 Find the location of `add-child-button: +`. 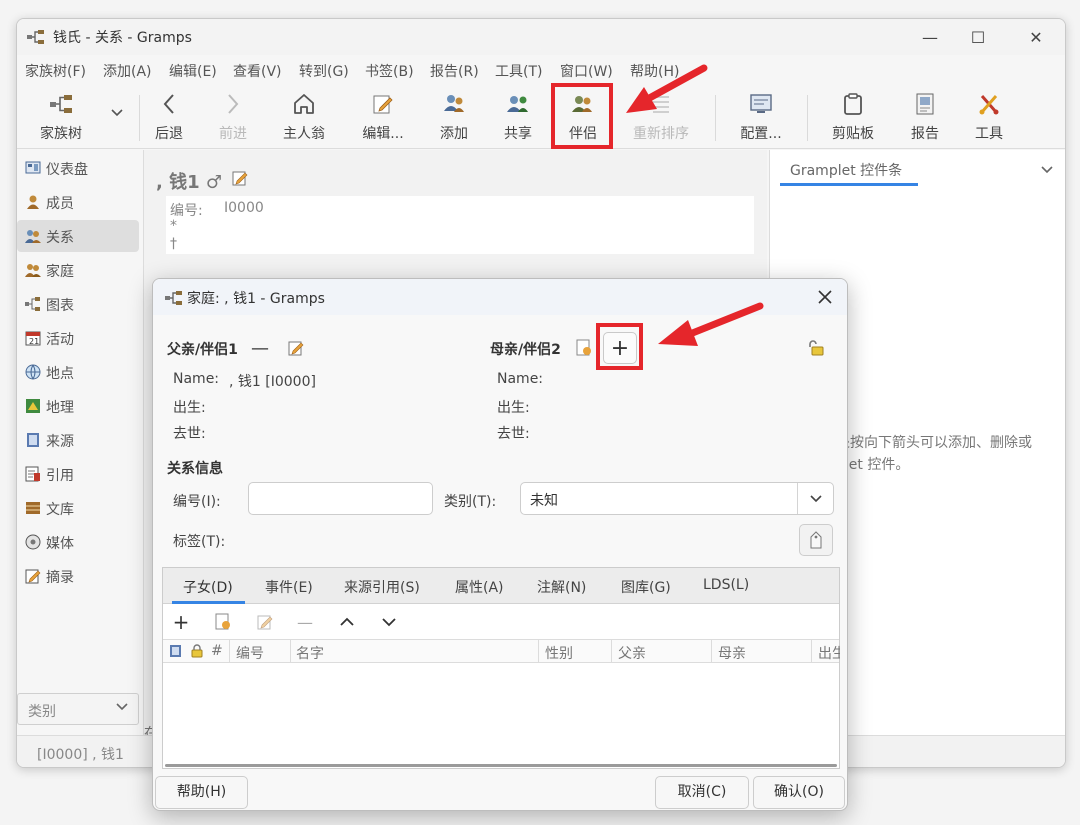

add-child-button: + is located at coordinates (181, 622).